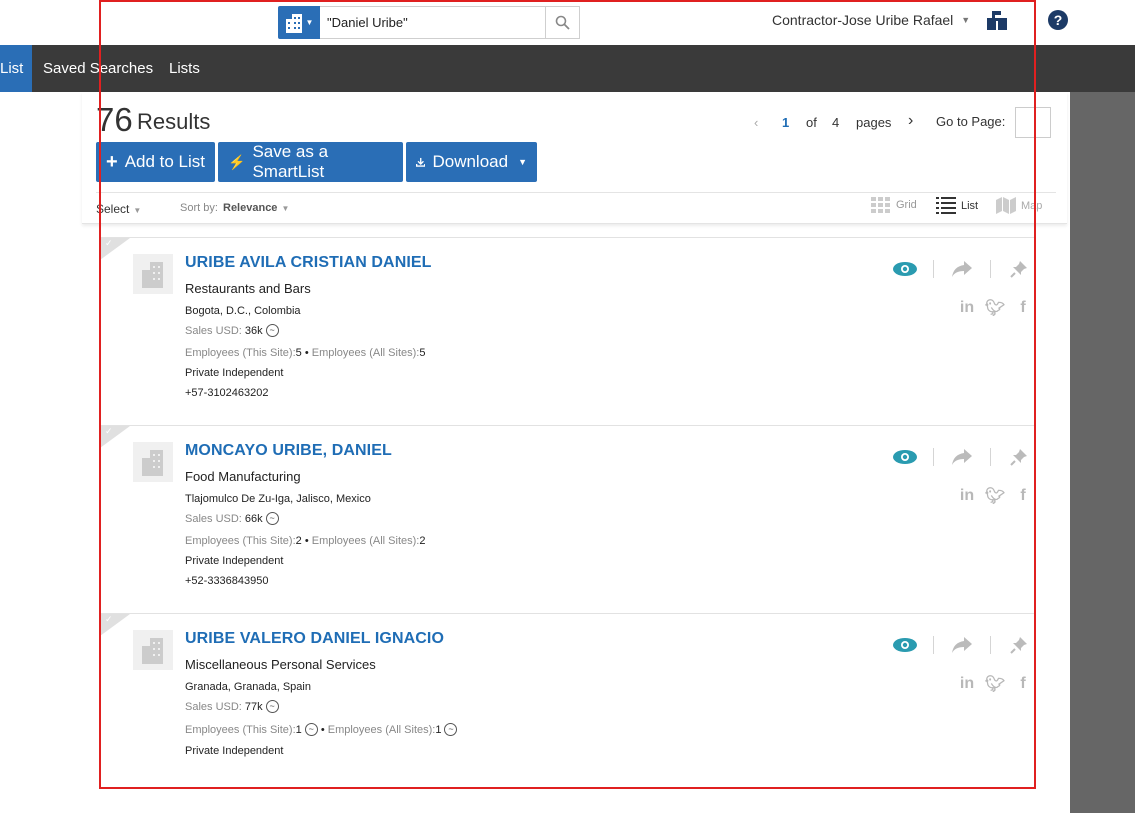 The height and width of the screenshot is (813, 1135). I want to click on nav-tab-saved-searches: Saved Searches, so click(98, 68).